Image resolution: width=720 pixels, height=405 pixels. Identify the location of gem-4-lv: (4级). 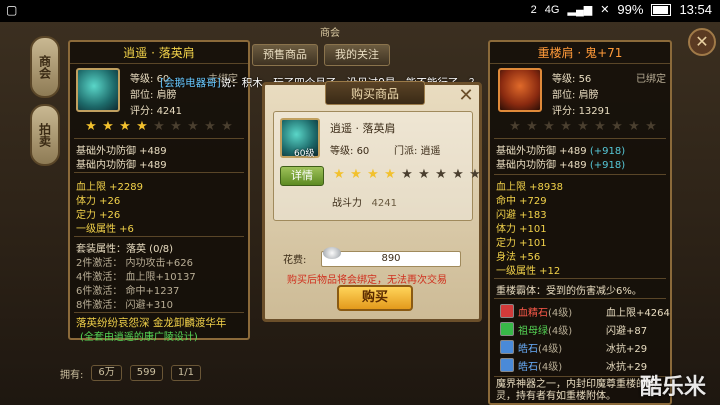
(550, 367).